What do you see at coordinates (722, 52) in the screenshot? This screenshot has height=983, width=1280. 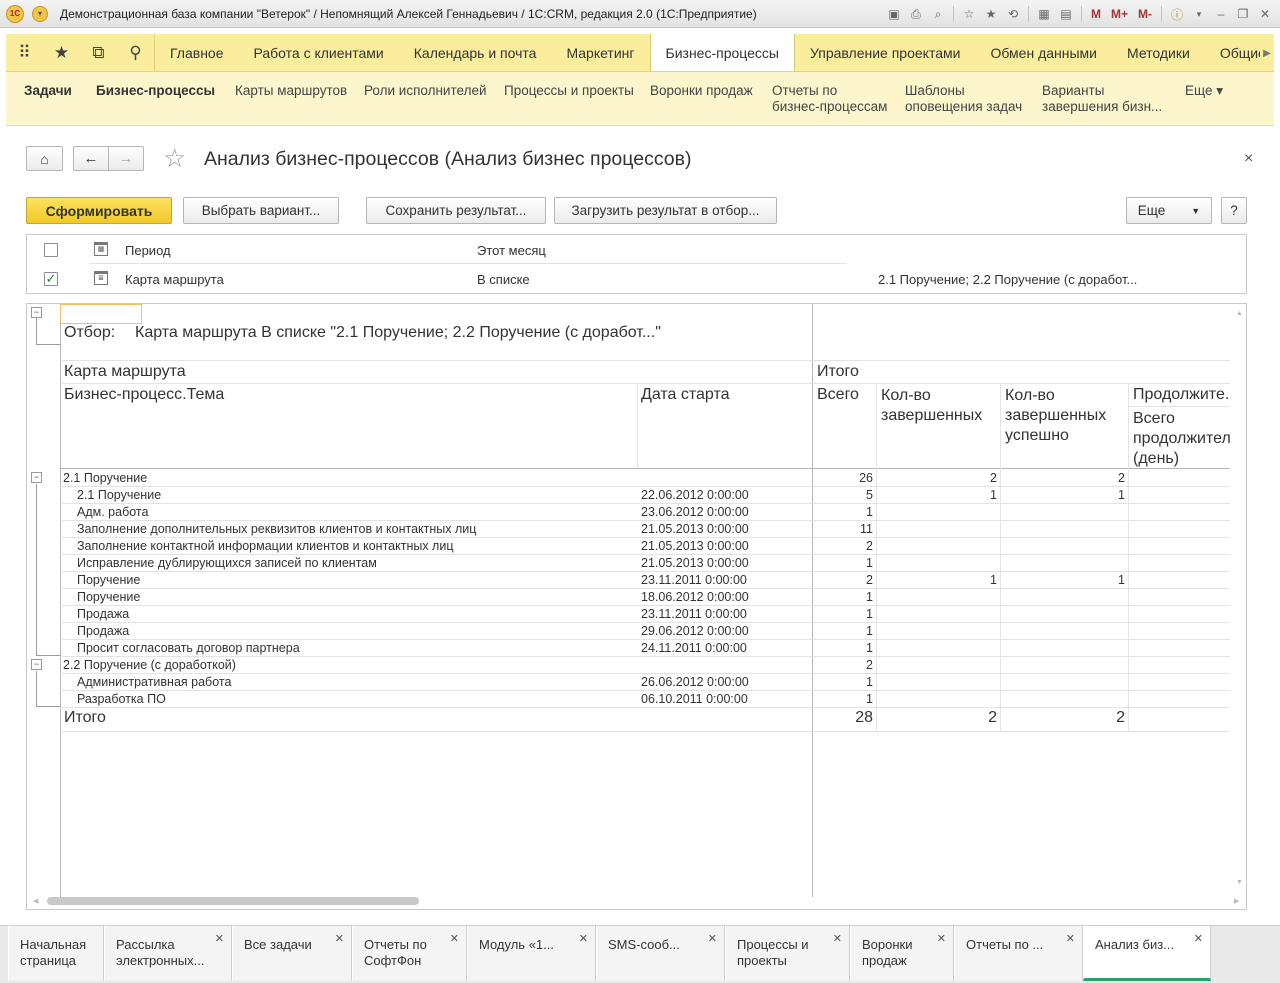 I see `section-business-processes: Бизнес-процессы` at bounding box center [722, 52].